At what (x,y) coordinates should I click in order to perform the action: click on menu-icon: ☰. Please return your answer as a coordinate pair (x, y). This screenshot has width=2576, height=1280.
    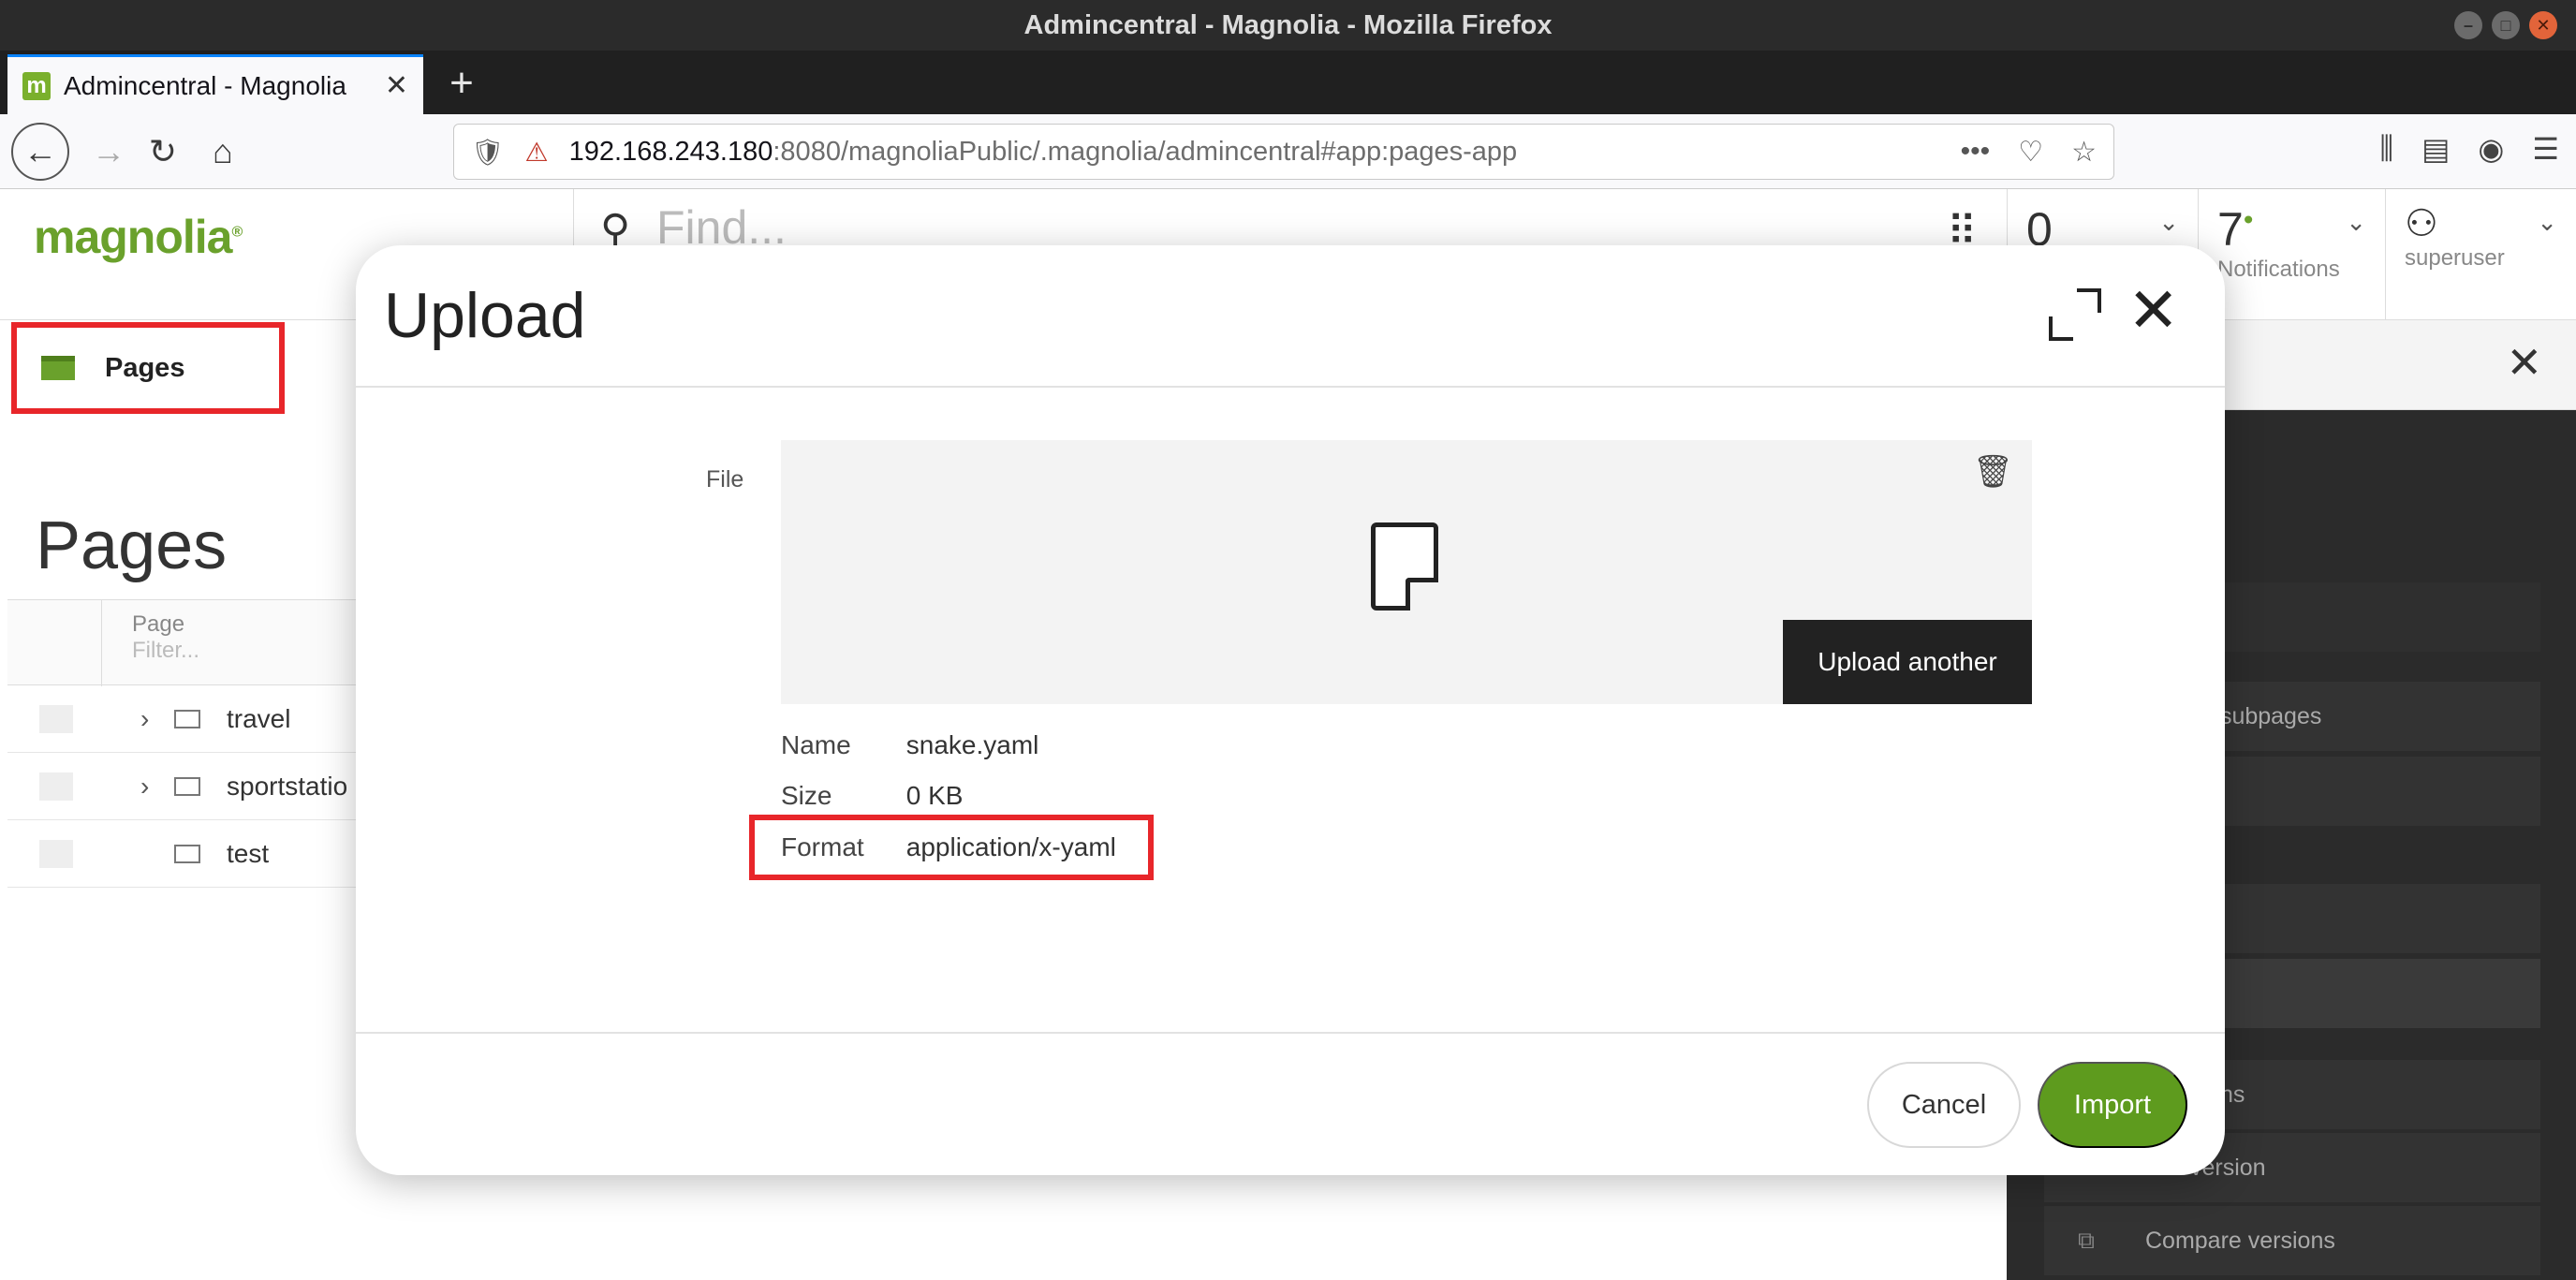
    Looking at the image, I should click on (2545, 149).